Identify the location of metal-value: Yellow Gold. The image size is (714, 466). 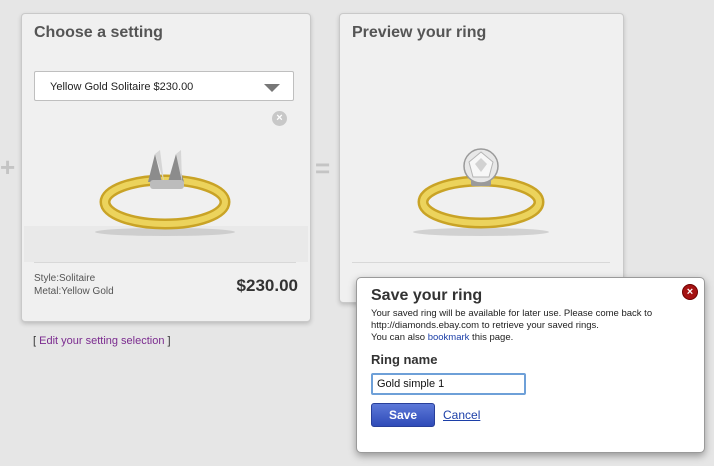
(87, 291).